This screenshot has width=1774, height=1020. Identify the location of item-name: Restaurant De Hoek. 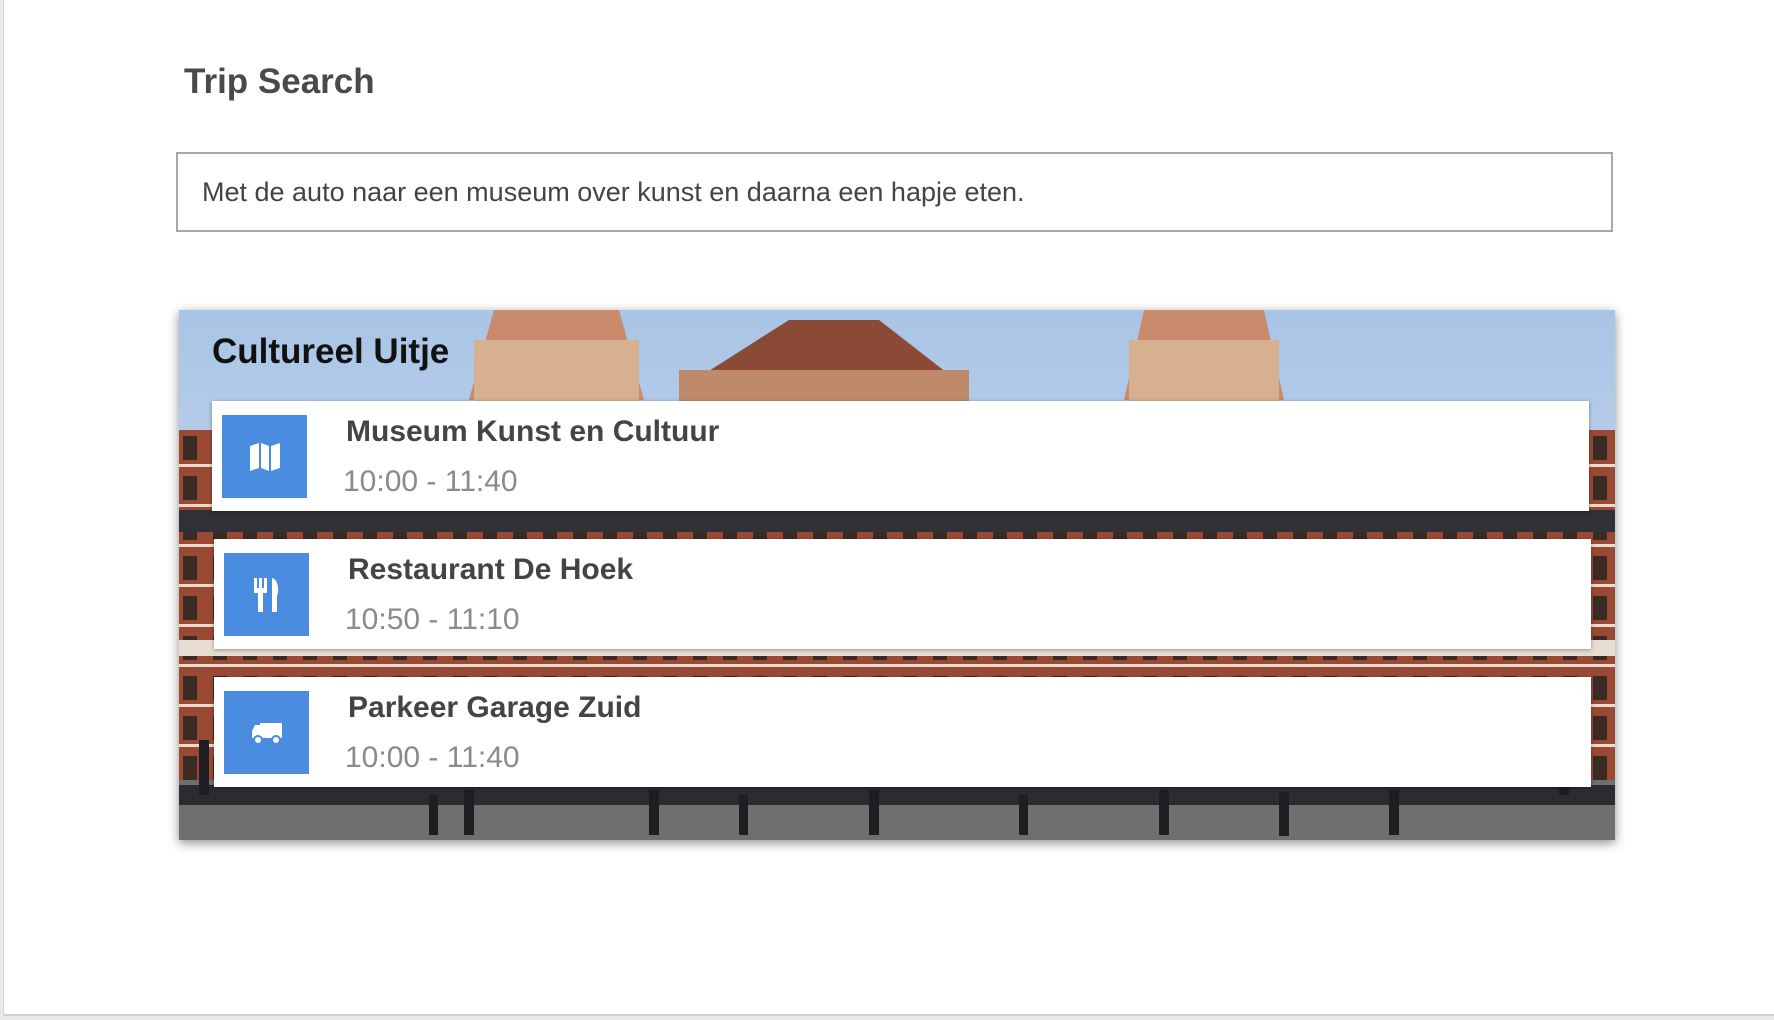
(491, 569).